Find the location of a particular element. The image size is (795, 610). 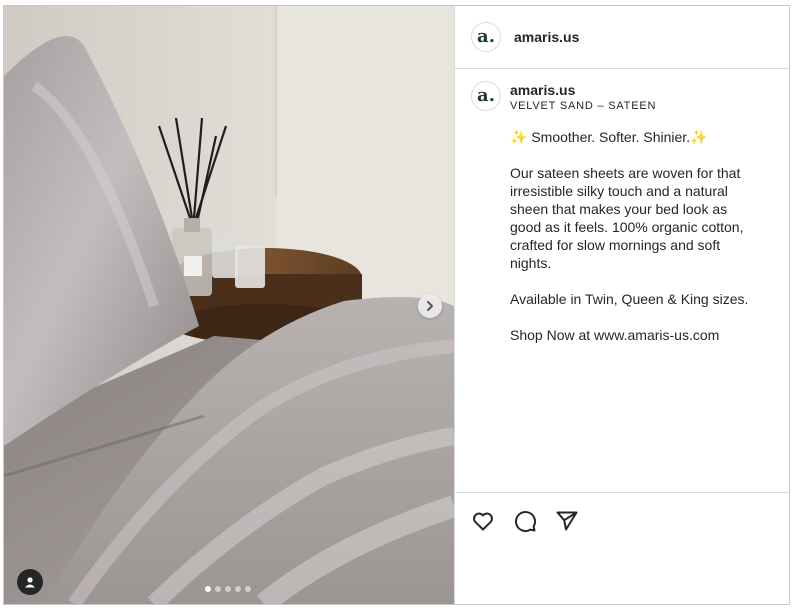

tagged-users-button is located at coordinates (30, 582).